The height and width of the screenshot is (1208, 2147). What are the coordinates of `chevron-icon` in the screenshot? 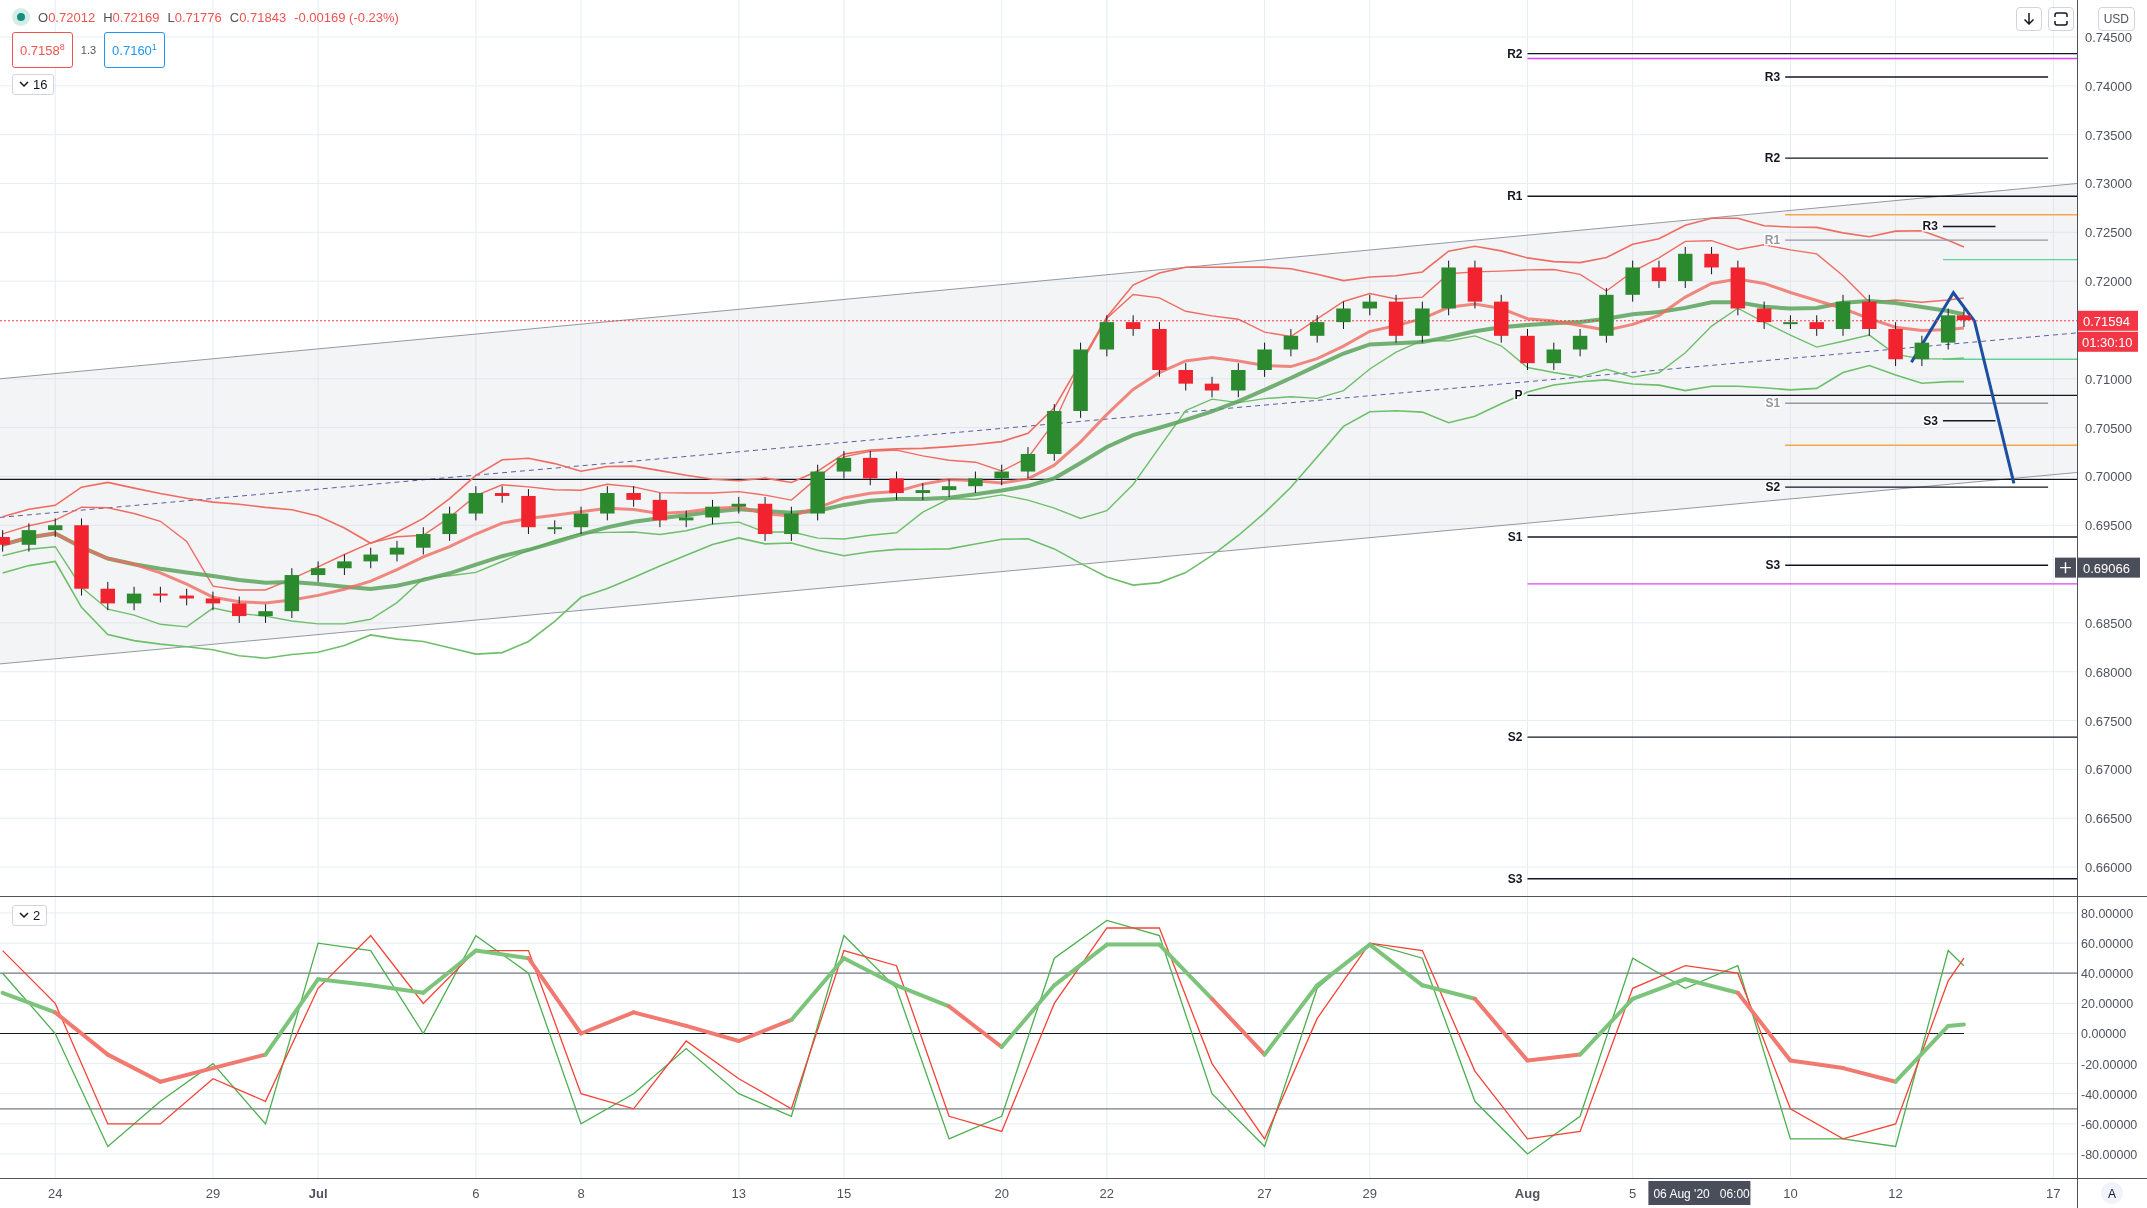 It's located at (24, 915).